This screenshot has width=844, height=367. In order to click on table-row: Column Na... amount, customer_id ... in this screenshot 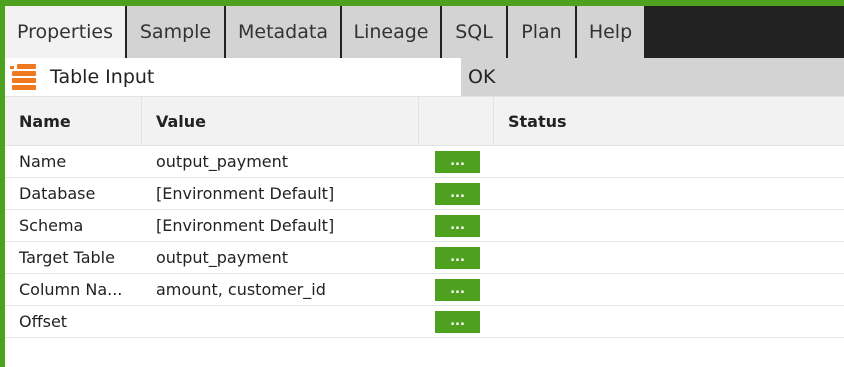, I will do `click(424, 290)`.